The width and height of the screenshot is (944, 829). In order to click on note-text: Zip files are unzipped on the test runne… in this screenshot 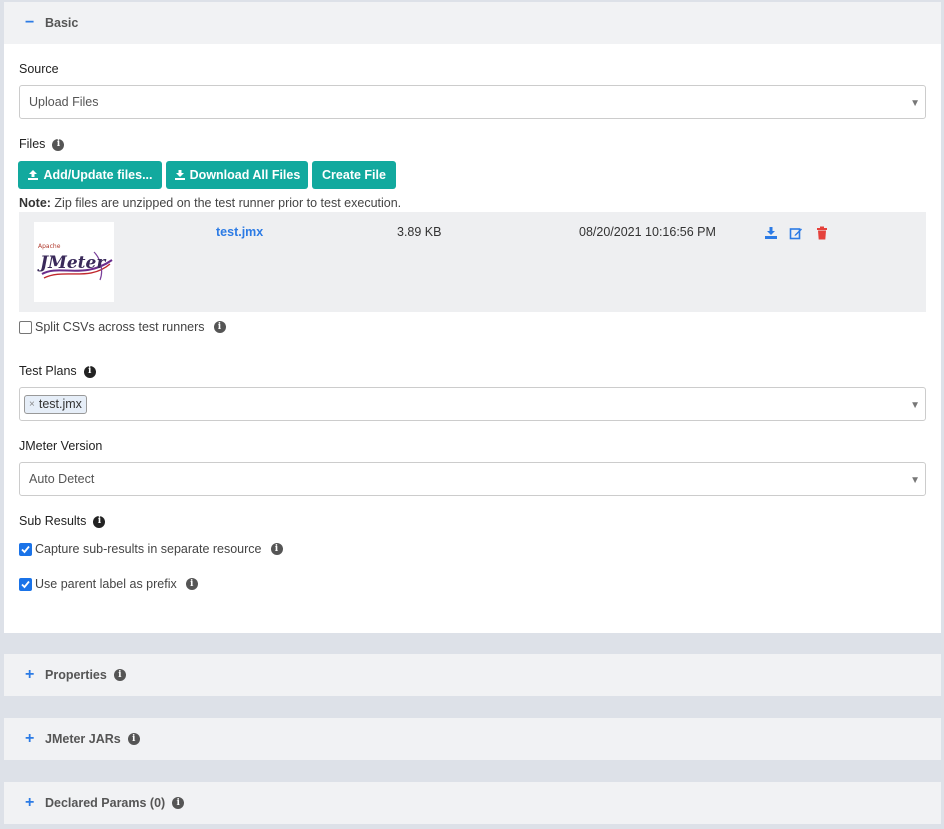, I will do `click(226, 203)`.